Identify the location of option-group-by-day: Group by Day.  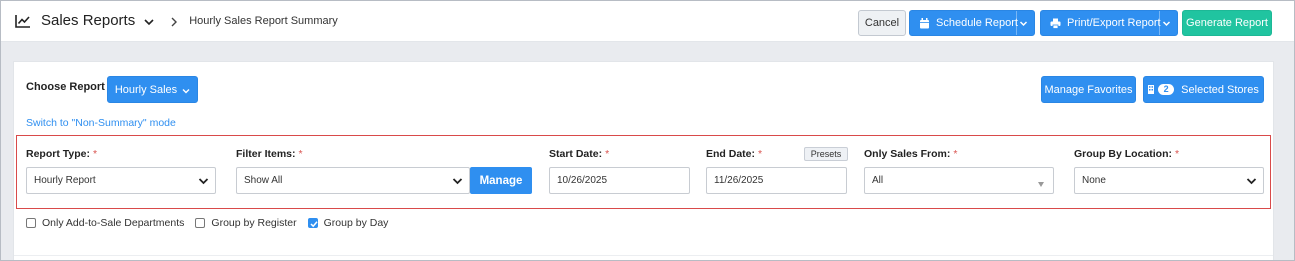
(348, 223).